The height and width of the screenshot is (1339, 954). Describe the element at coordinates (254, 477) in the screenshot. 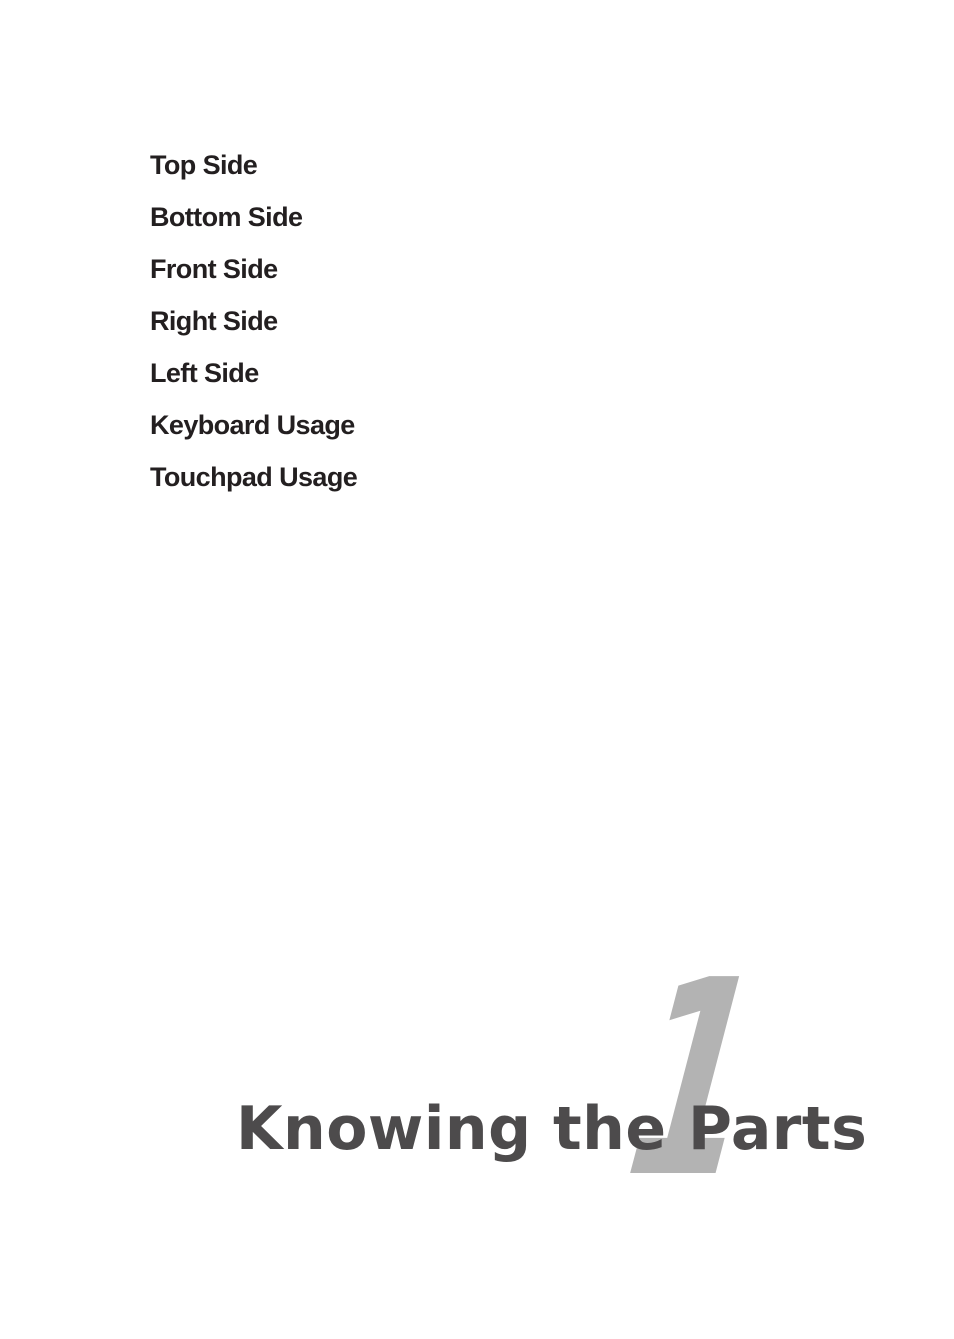

I see `toc-item-touchpad-usage: Touchpad Usage` at that location.